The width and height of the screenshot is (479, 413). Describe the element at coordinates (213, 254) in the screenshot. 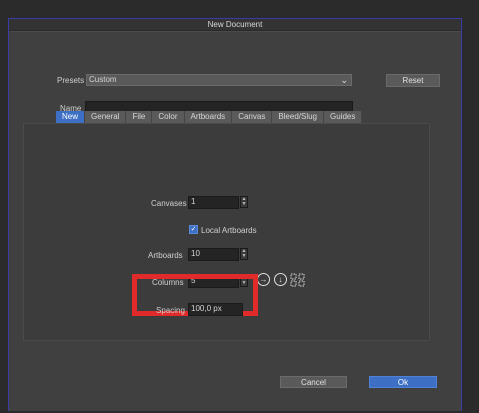

I see `artboards-input: 10` at that location.